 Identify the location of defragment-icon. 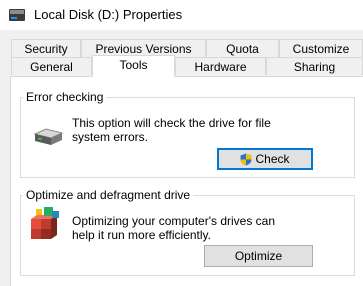
(45, 223).